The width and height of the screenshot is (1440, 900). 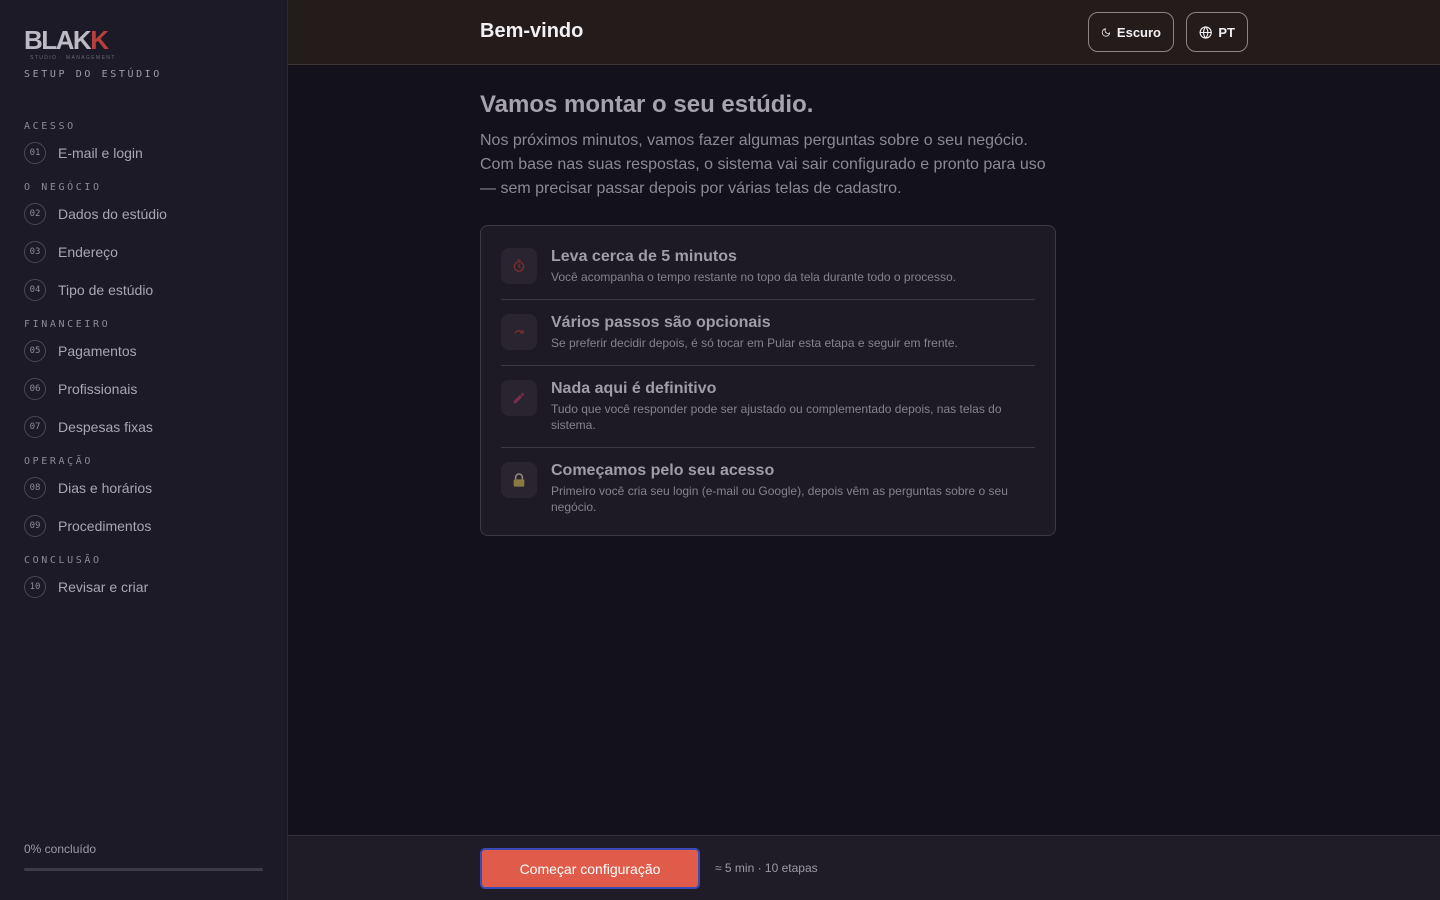 I want to click on logo-accent-text: K, so click(x=99, y=40).